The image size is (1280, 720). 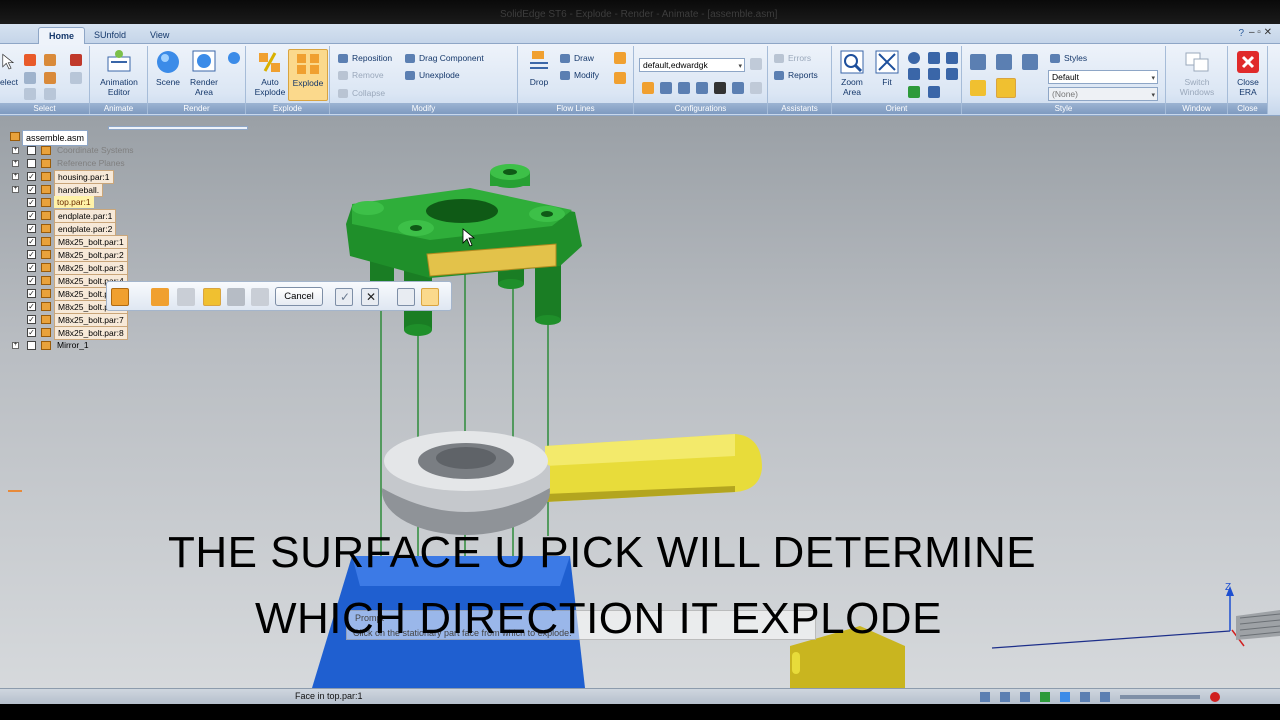 What do you see at coordinates (720, 88) in the screenshot?
I see `camera-icon` at bounding box center [720, 88].